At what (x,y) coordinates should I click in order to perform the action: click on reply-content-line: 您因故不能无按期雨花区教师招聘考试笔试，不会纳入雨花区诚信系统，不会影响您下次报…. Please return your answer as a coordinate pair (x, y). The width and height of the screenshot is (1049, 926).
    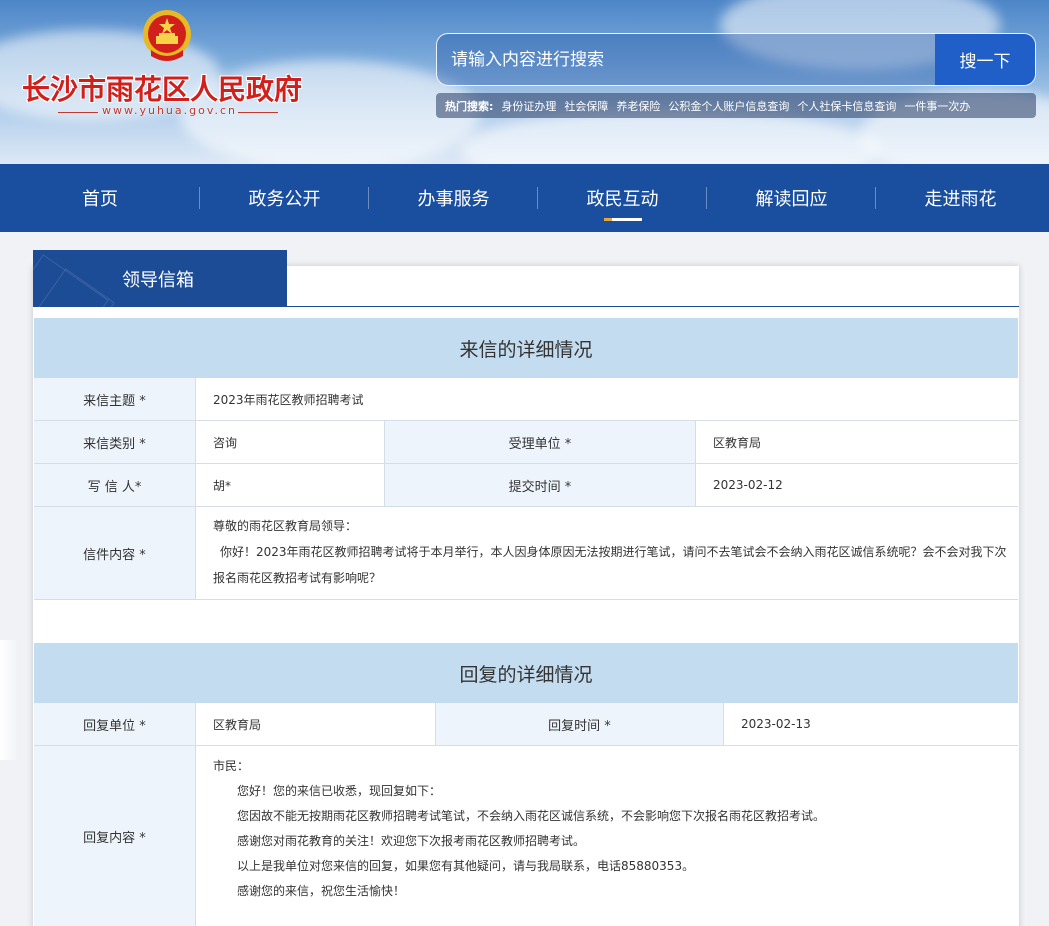
    Looking at the image, I should click on (531, 816).